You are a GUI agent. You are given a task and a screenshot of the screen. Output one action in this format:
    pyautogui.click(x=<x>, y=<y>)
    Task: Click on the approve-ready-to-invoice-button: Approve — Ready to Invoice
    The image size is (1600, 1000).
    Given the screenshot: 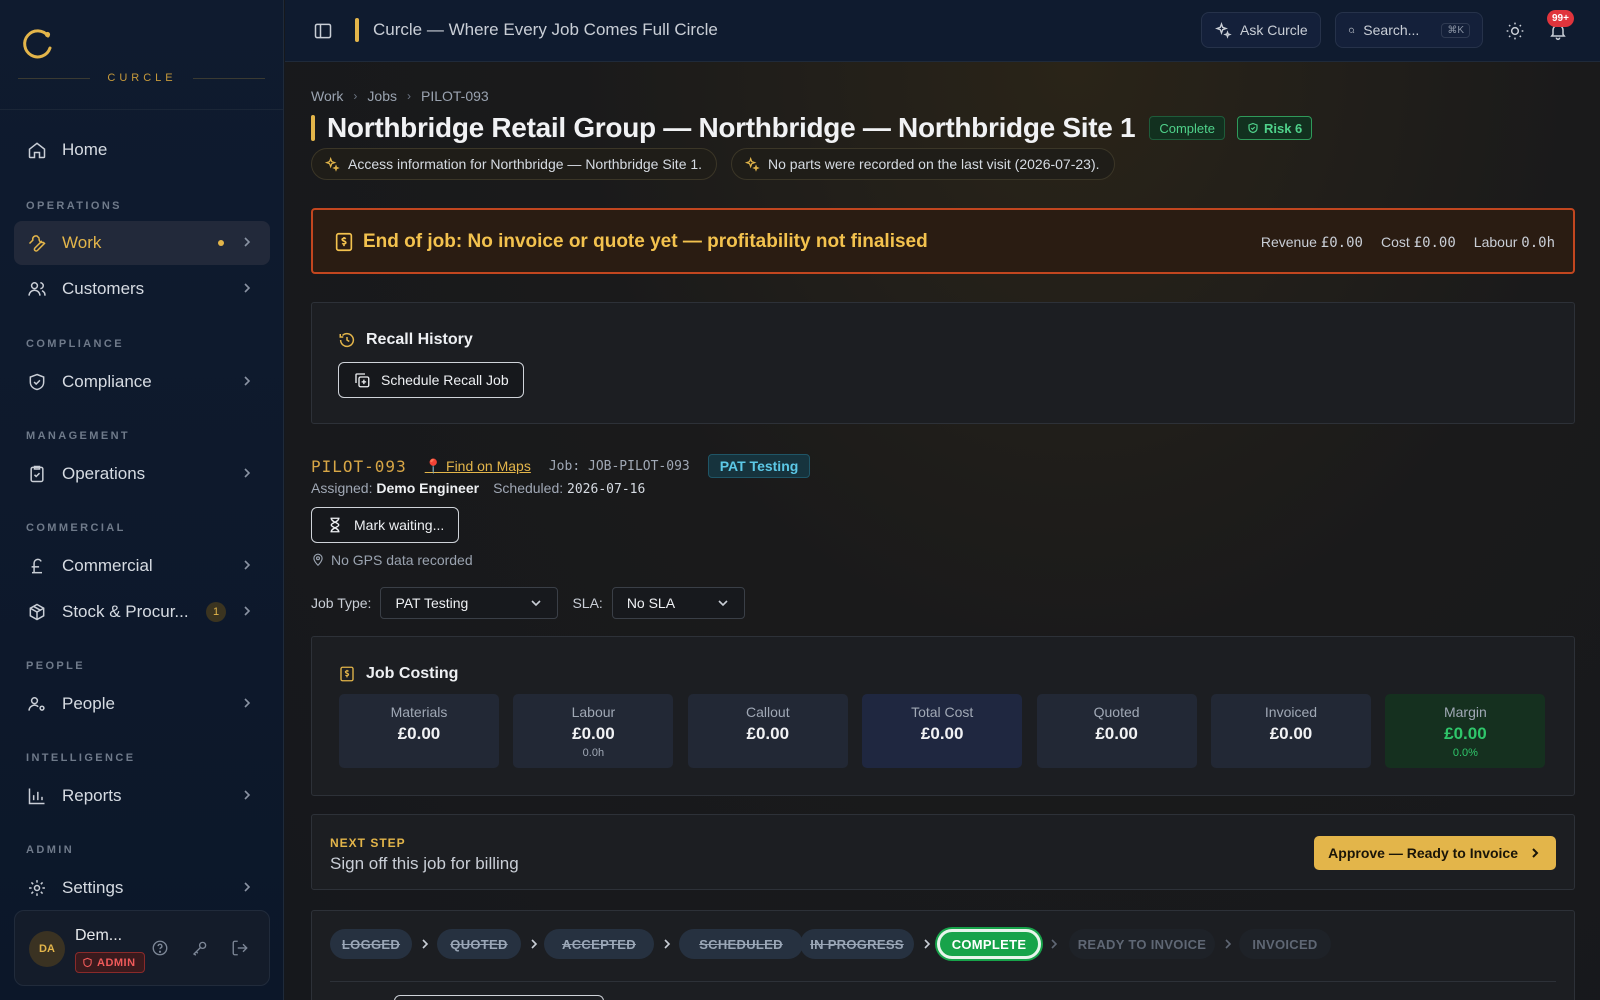 What is the action you would take?
    pyautogui.click(x=1435, y=853)
    